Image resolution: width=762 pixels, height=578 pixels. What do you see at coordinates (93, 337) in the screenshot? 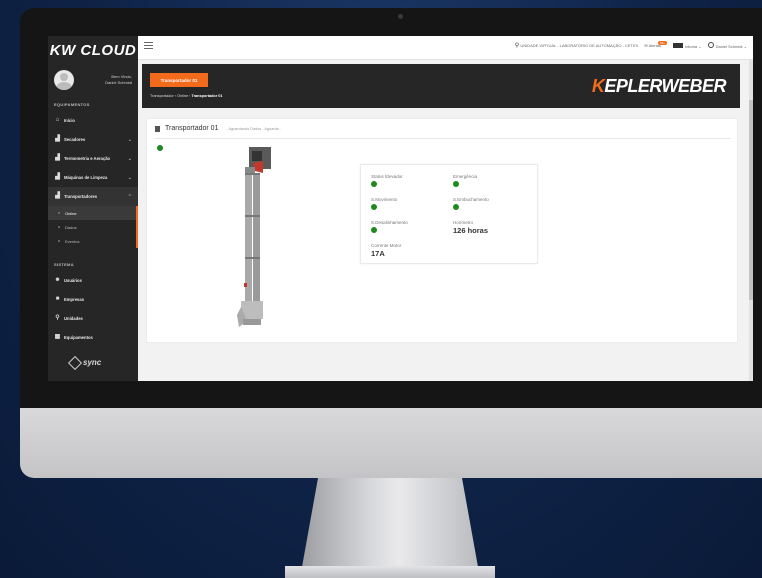
I see `sidebar-item-equipamentos: ▦ Equipamentos` at bounding box center [93, 337].